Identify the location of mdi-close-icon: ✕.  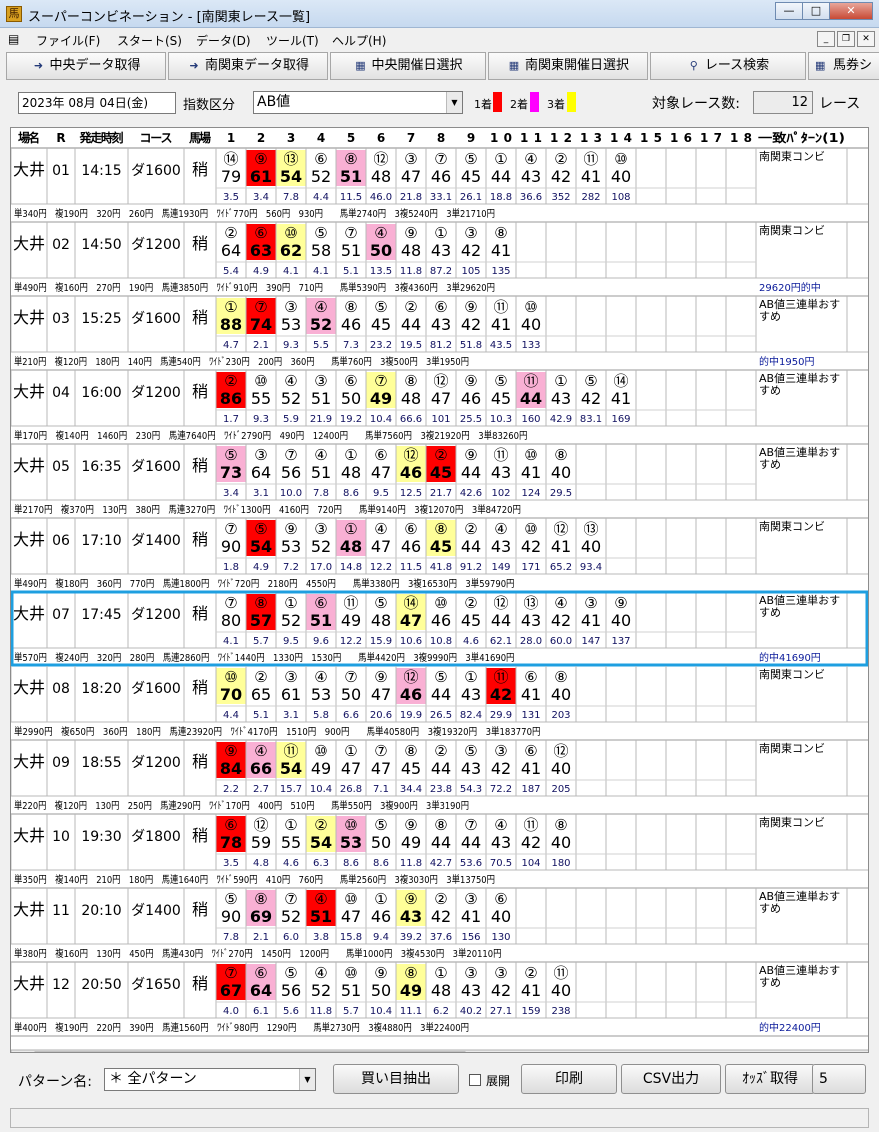
(866, 39).